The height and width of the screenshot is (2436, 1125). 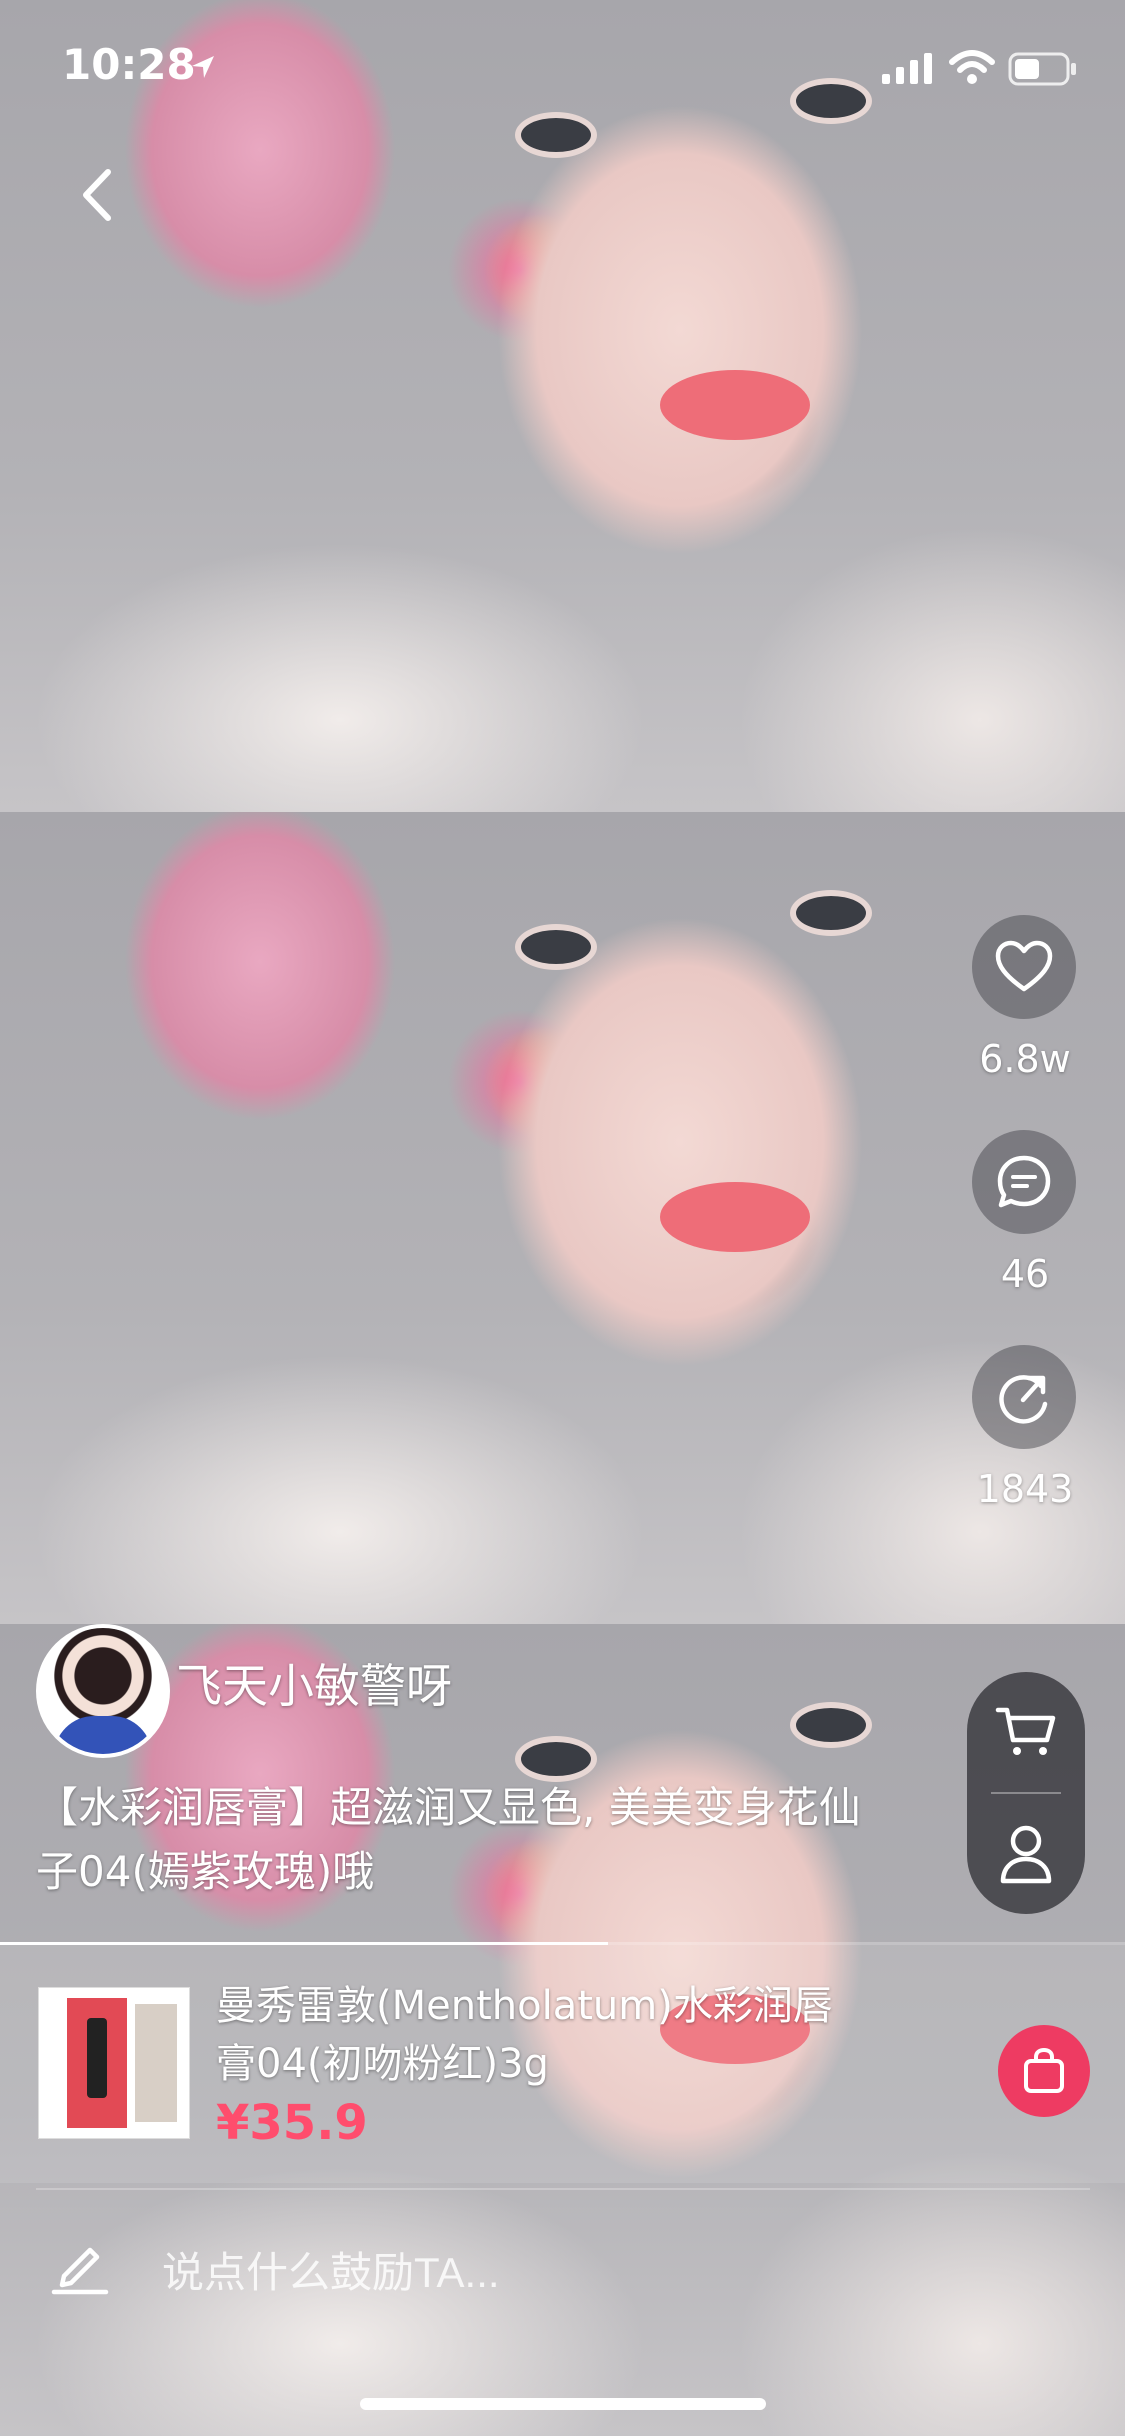 I want to click on product-card: 曼秀雷敦(Mentholatum)水彩润唇膏04(初吻粉红)3g ¥35.9, so click(x=562, y=2064).